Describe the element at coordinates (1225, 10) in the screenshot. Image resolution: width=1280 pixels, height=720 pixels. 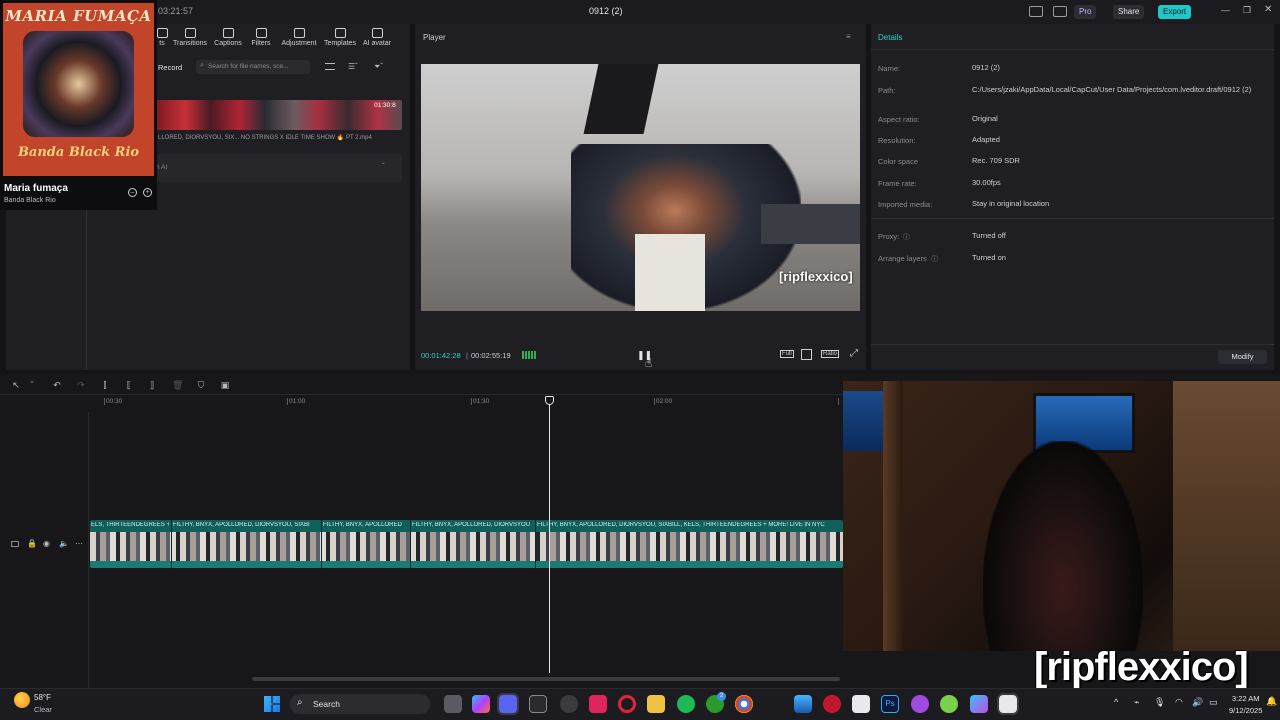
I see `minimize-icon: —` at that location.